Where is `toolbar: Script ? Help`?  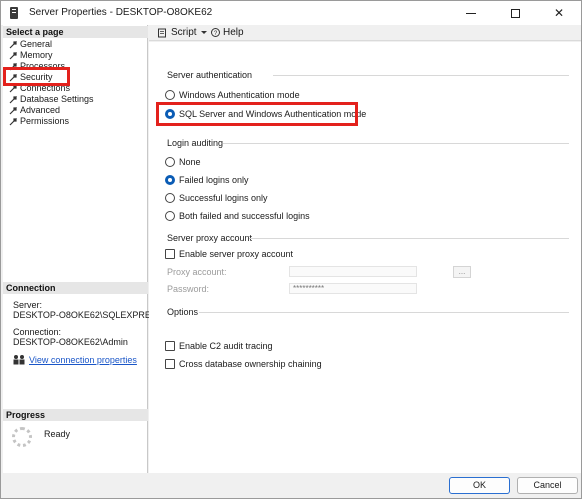 toolbar: Script ? Help is located at coordinates (365, 33).